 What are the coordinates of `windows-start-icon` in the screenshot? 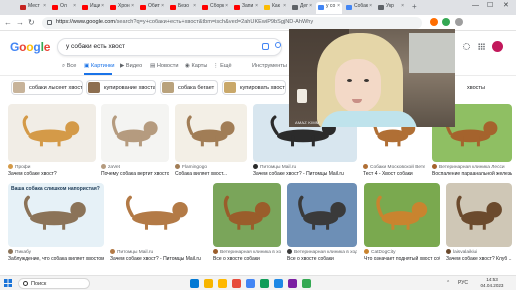 It's located at (8, 283).